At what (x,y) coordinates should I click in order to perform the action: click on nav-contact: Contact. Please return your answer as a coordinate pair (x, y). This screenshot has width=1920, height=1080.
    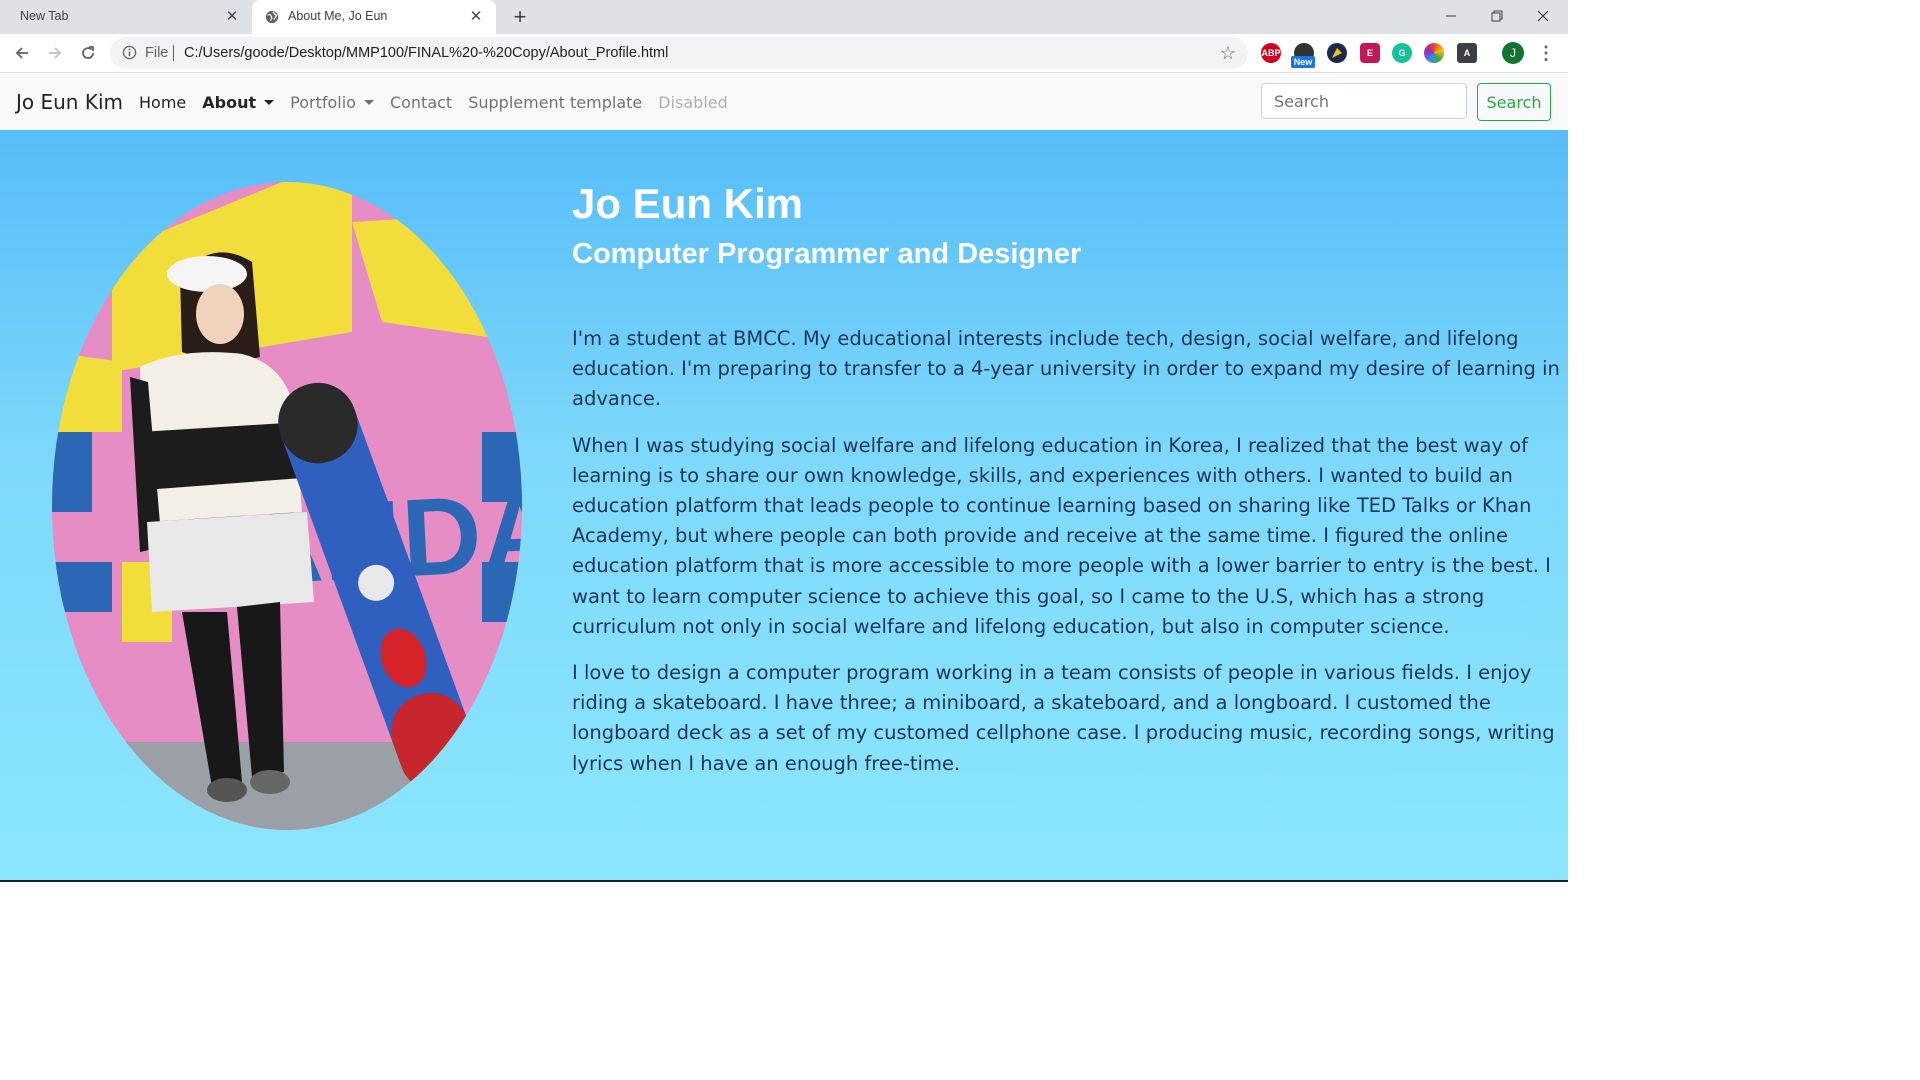
    Looking at the image, I should click on (421, 102).